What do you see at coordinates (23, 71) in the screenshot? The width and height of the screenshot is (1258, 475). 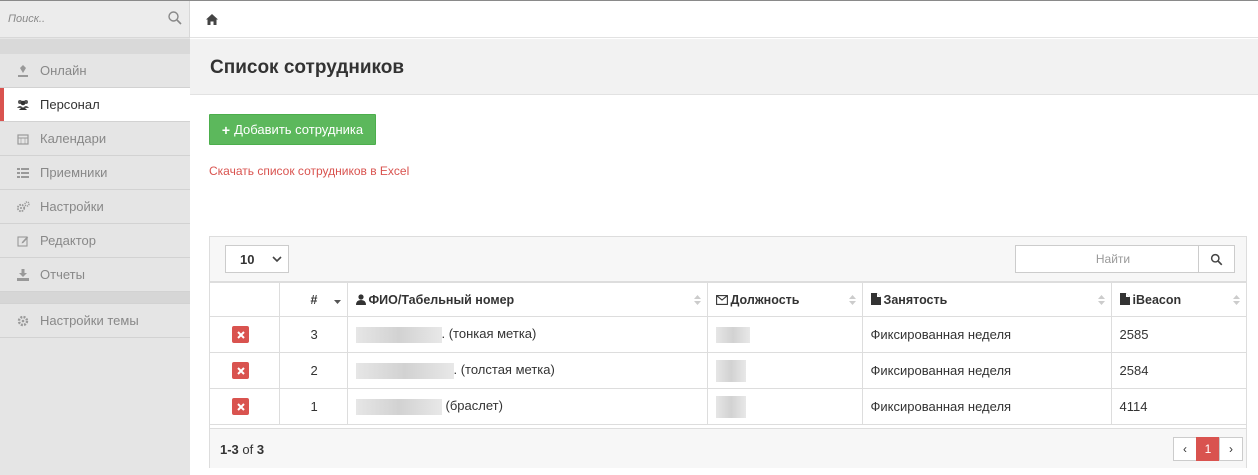 I see `map-marker-icon` at bounding box center [23, 71].